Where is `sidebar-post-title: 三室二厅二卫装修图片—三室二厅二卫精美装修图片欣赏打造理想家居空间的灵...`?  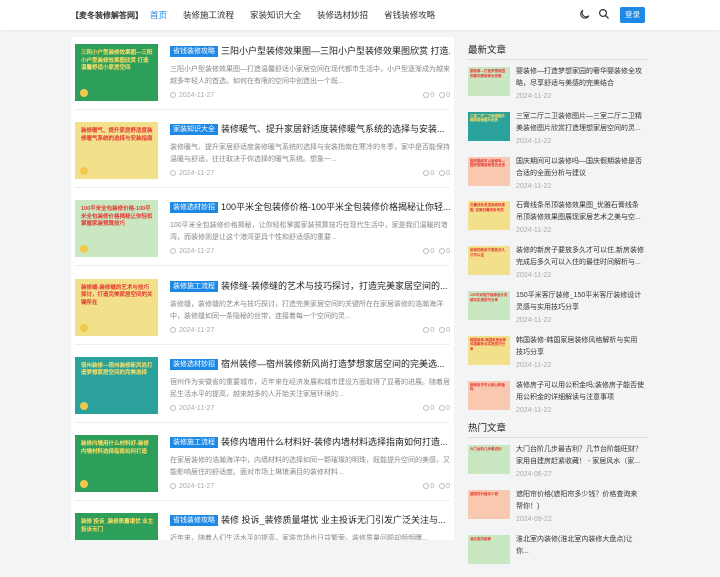
sidebar-post-title: 三室二厅二卫装修图片—三室二厅二卫精美装修图片欣赏打造理想家居空间的灵... is located at coordinates (580, 123).